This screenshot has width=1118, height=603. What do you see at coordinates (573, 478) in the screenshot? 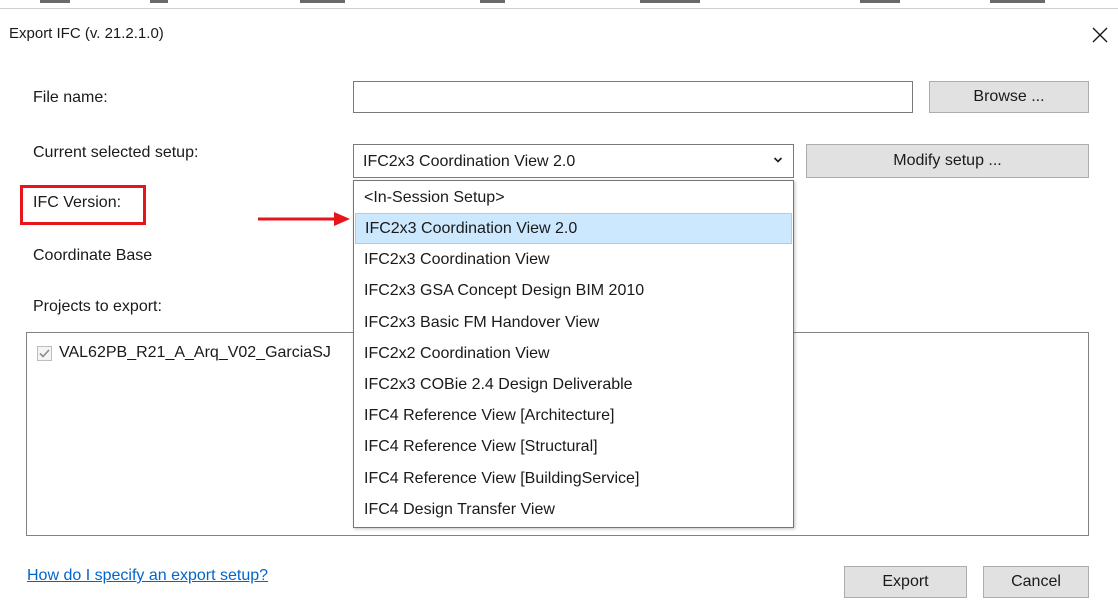
I see `dropdown-option: IFC4 Reference View [BuildingService]` at bounding box center [573, 478].